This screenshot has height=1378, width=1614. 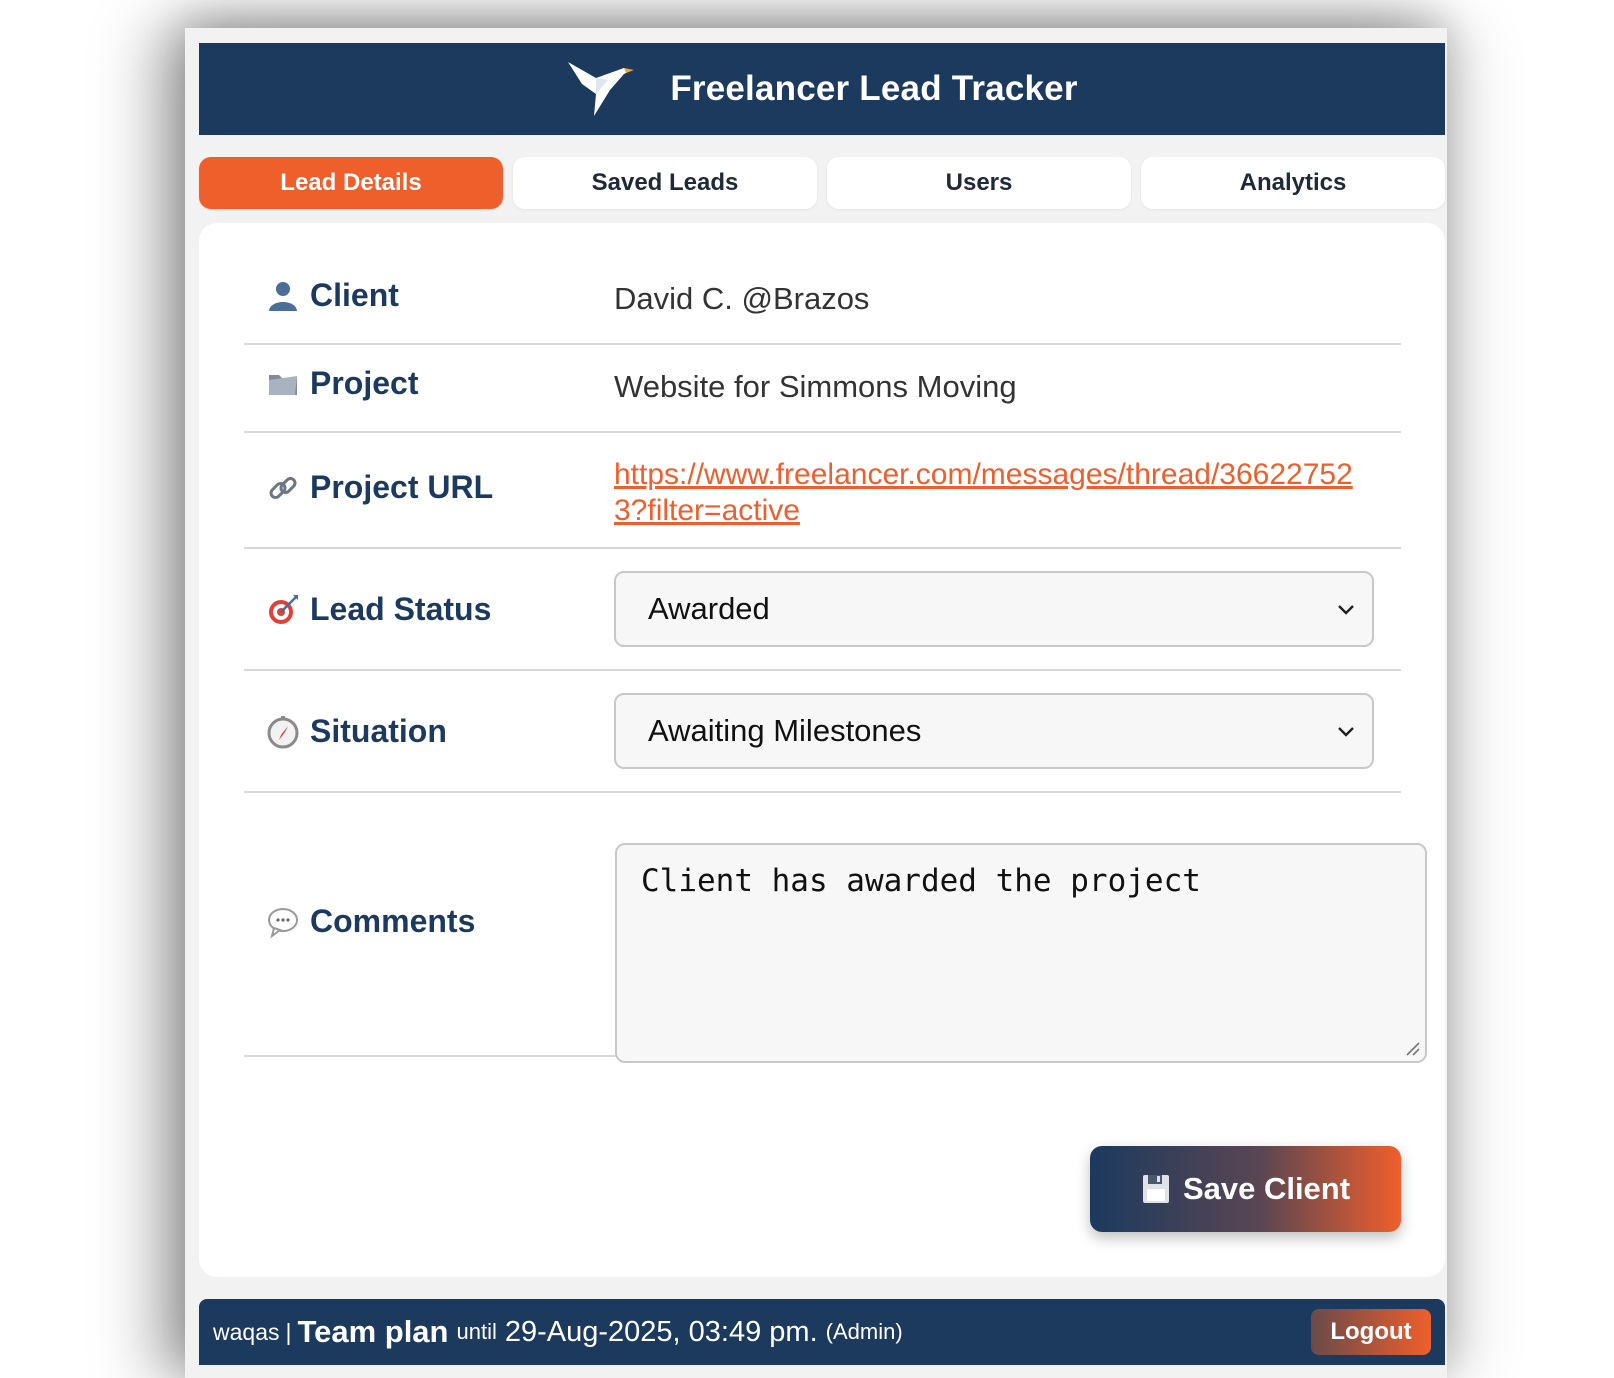 I want to click on lead-status-label: Lead Status, so click(x=401, y=609).